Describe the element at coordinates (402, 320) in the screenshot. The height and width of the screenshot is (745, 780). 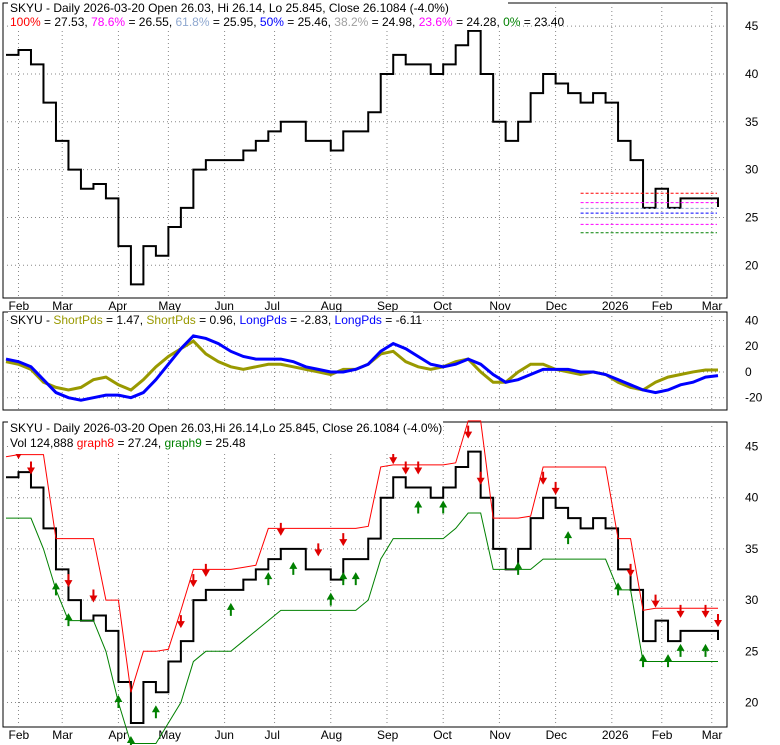
I see `osc-legend-part: = -6.11` at that location.